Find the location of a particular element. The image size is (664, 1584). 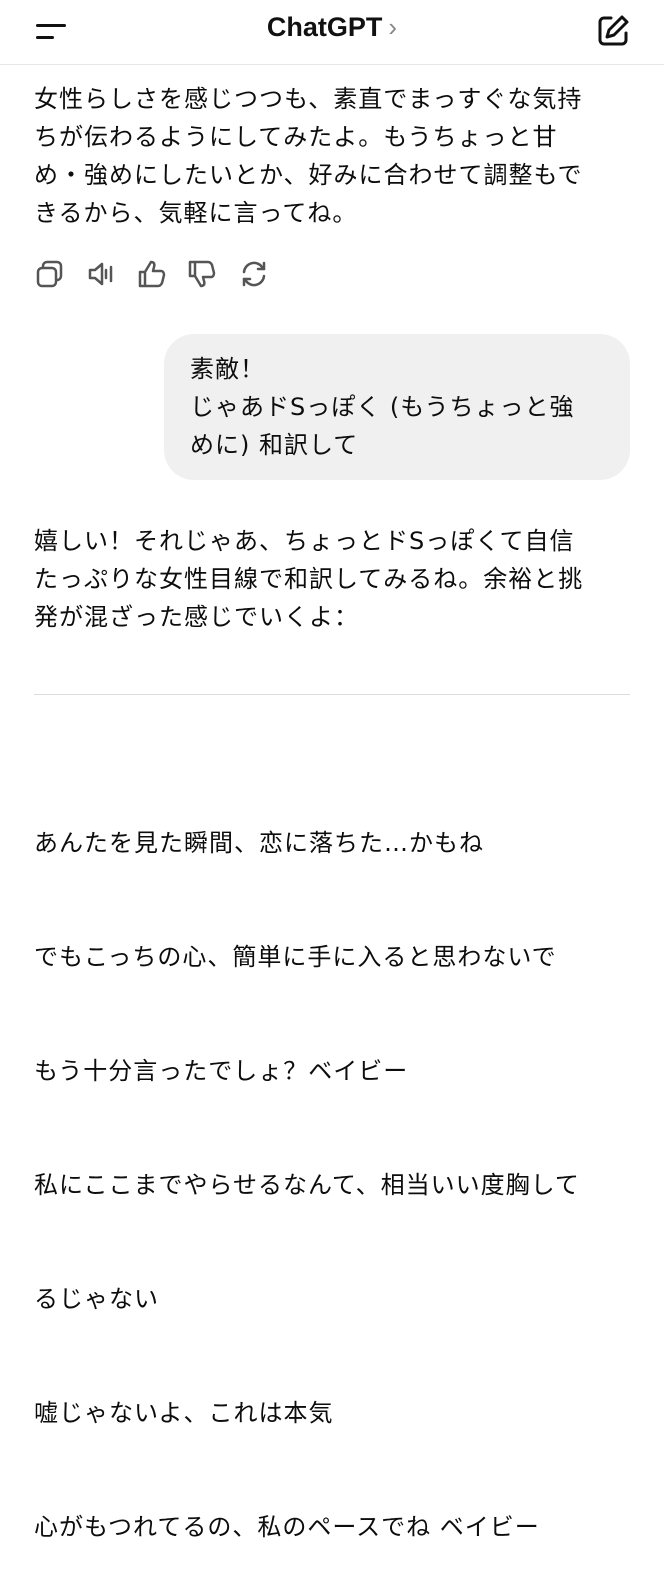

regenerate-icon is located at coordinates (256, 276).